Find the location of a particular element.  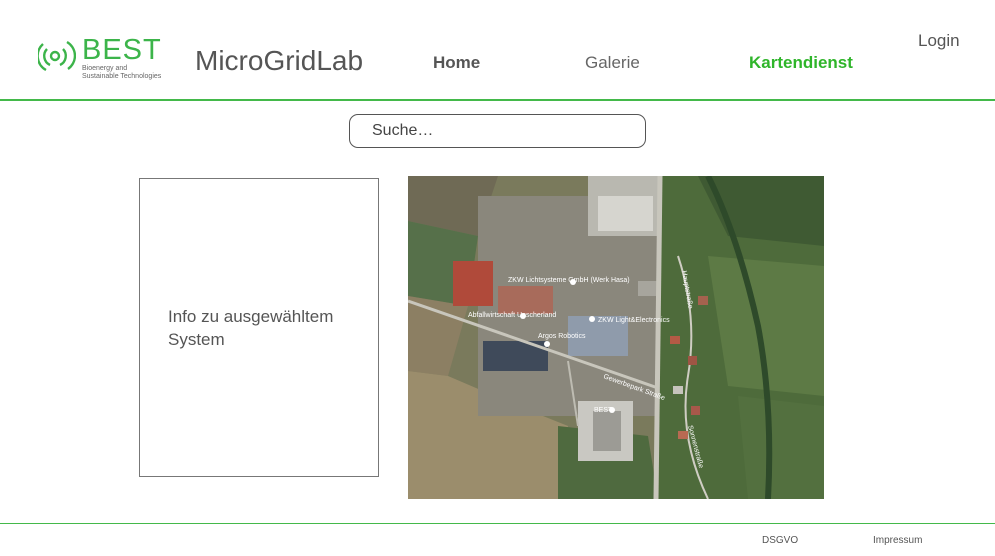

info-panel: Info zu ausgewähltem System is located at coordinates (259, 327).